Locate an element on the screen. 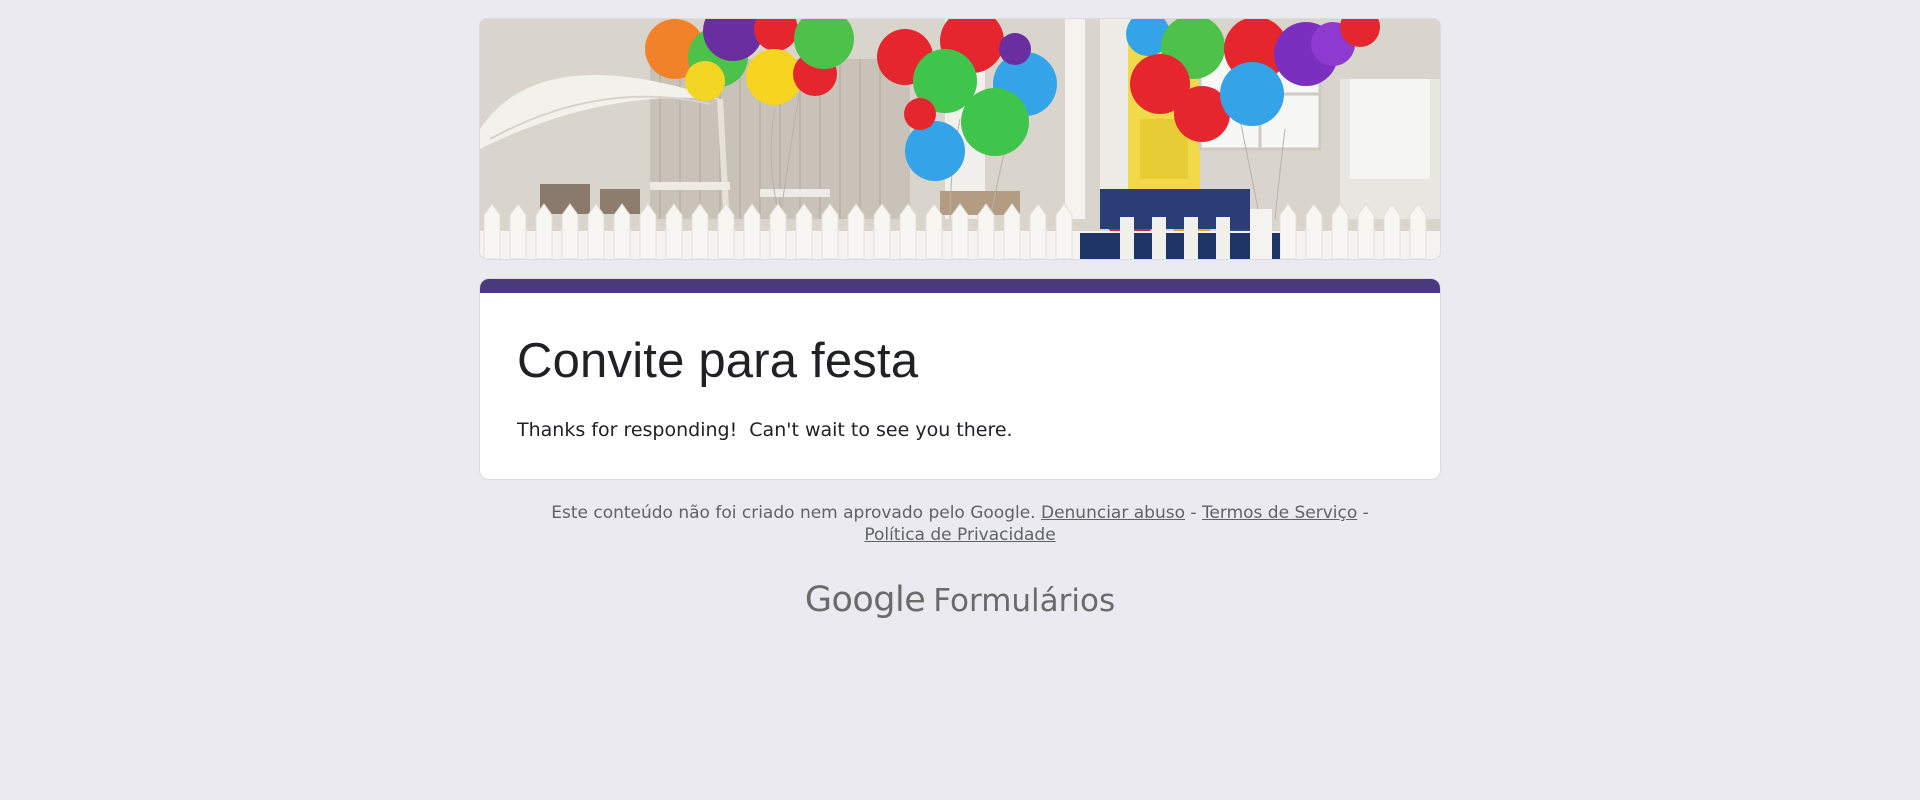  google-wordmark: Google is located at coordinates (865, 600).